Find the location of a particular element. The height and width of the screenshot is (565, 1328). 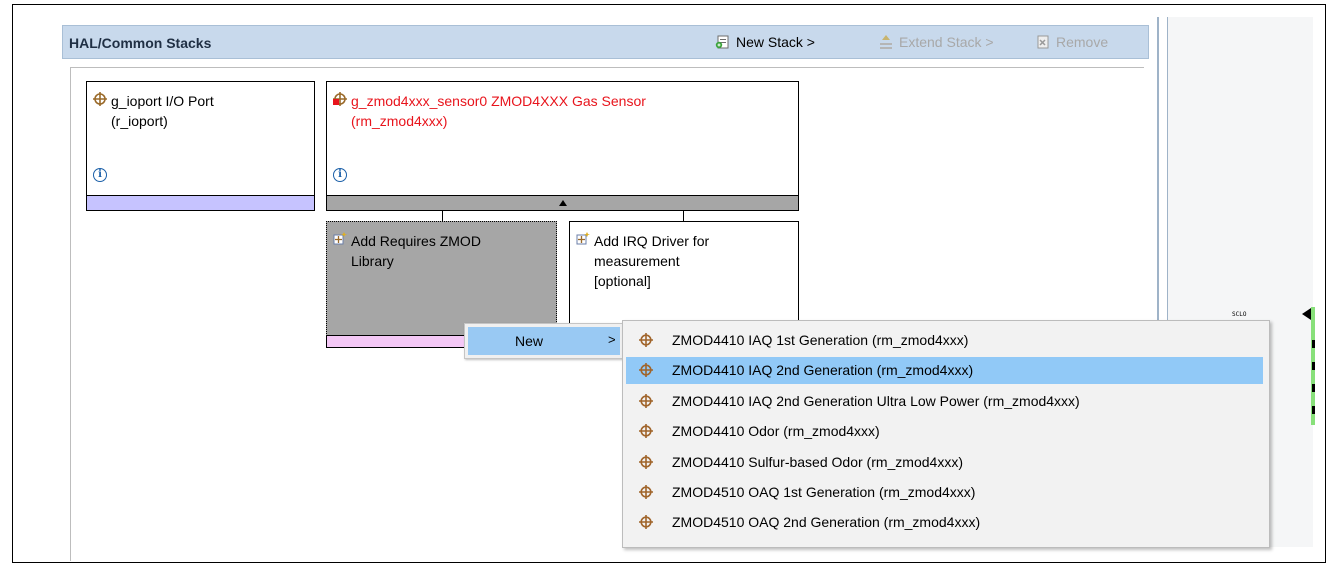

remove-label: Remove is located at coordinates (1082, 42).